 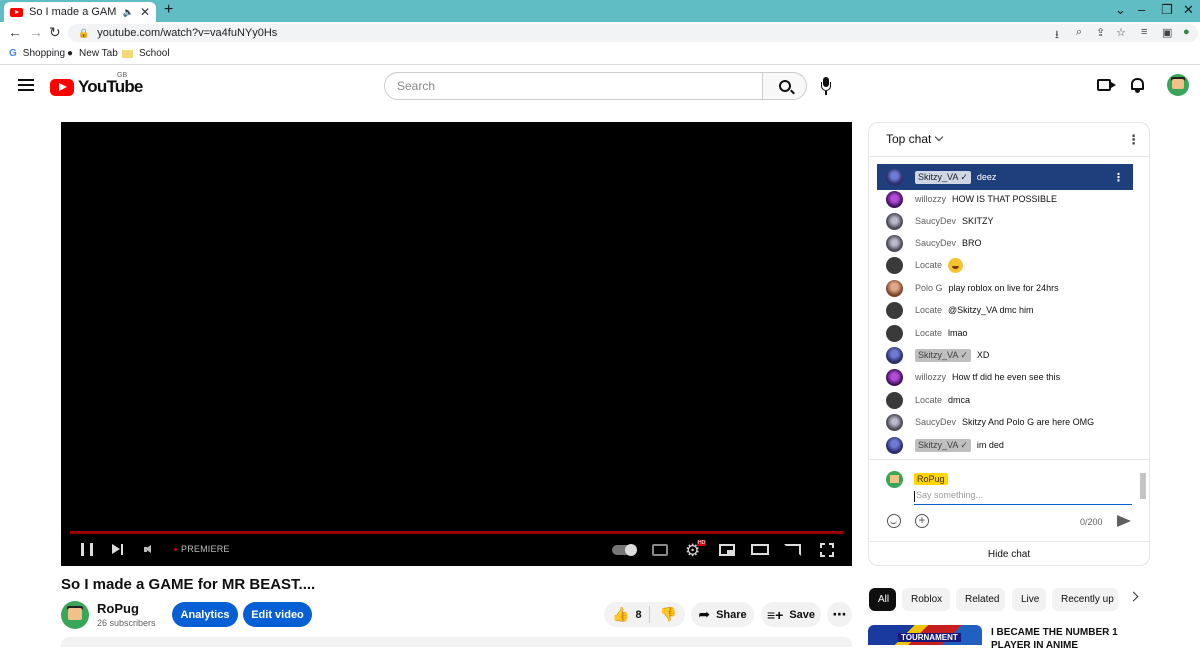 I want to click on message-options-icon: ⋮, so click(x=1118, y=177).